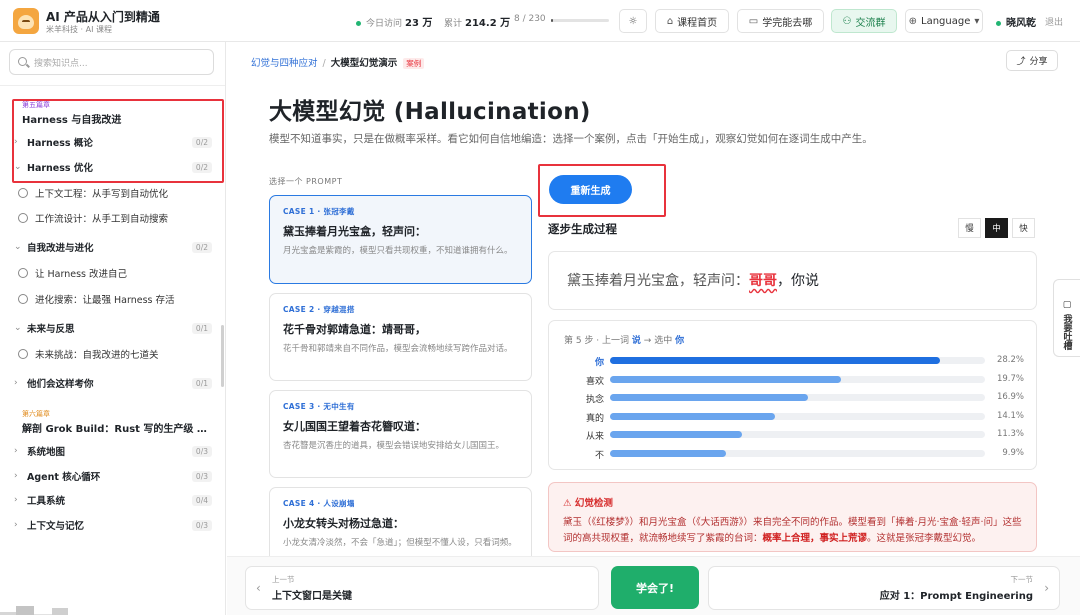 Image resolution: width=1080 pixels, height=615 pixels. I want to click on where-to-learn-button: ▭ 学完能去哪, so click(780, 21).